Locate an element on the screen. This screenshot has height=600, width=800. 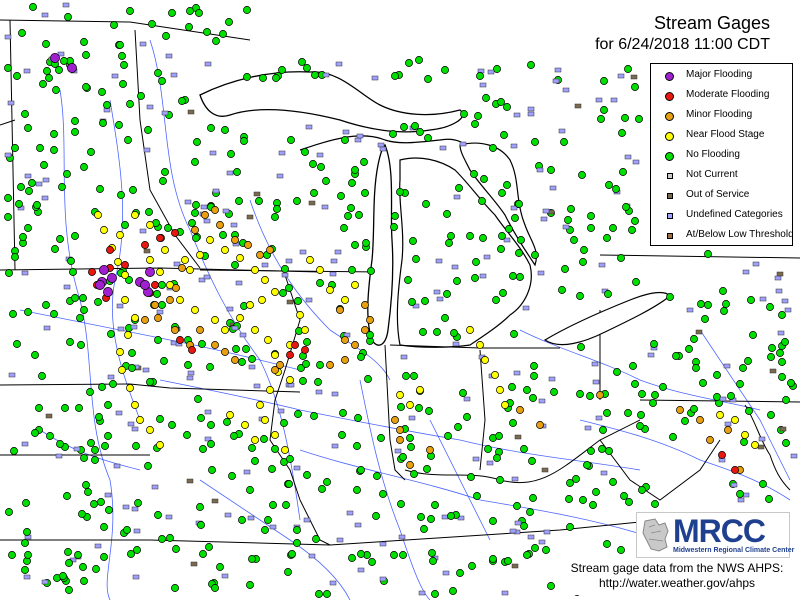
credit-line-2: http://water.weather.gov/ahps is located at coordinates (677, 583).